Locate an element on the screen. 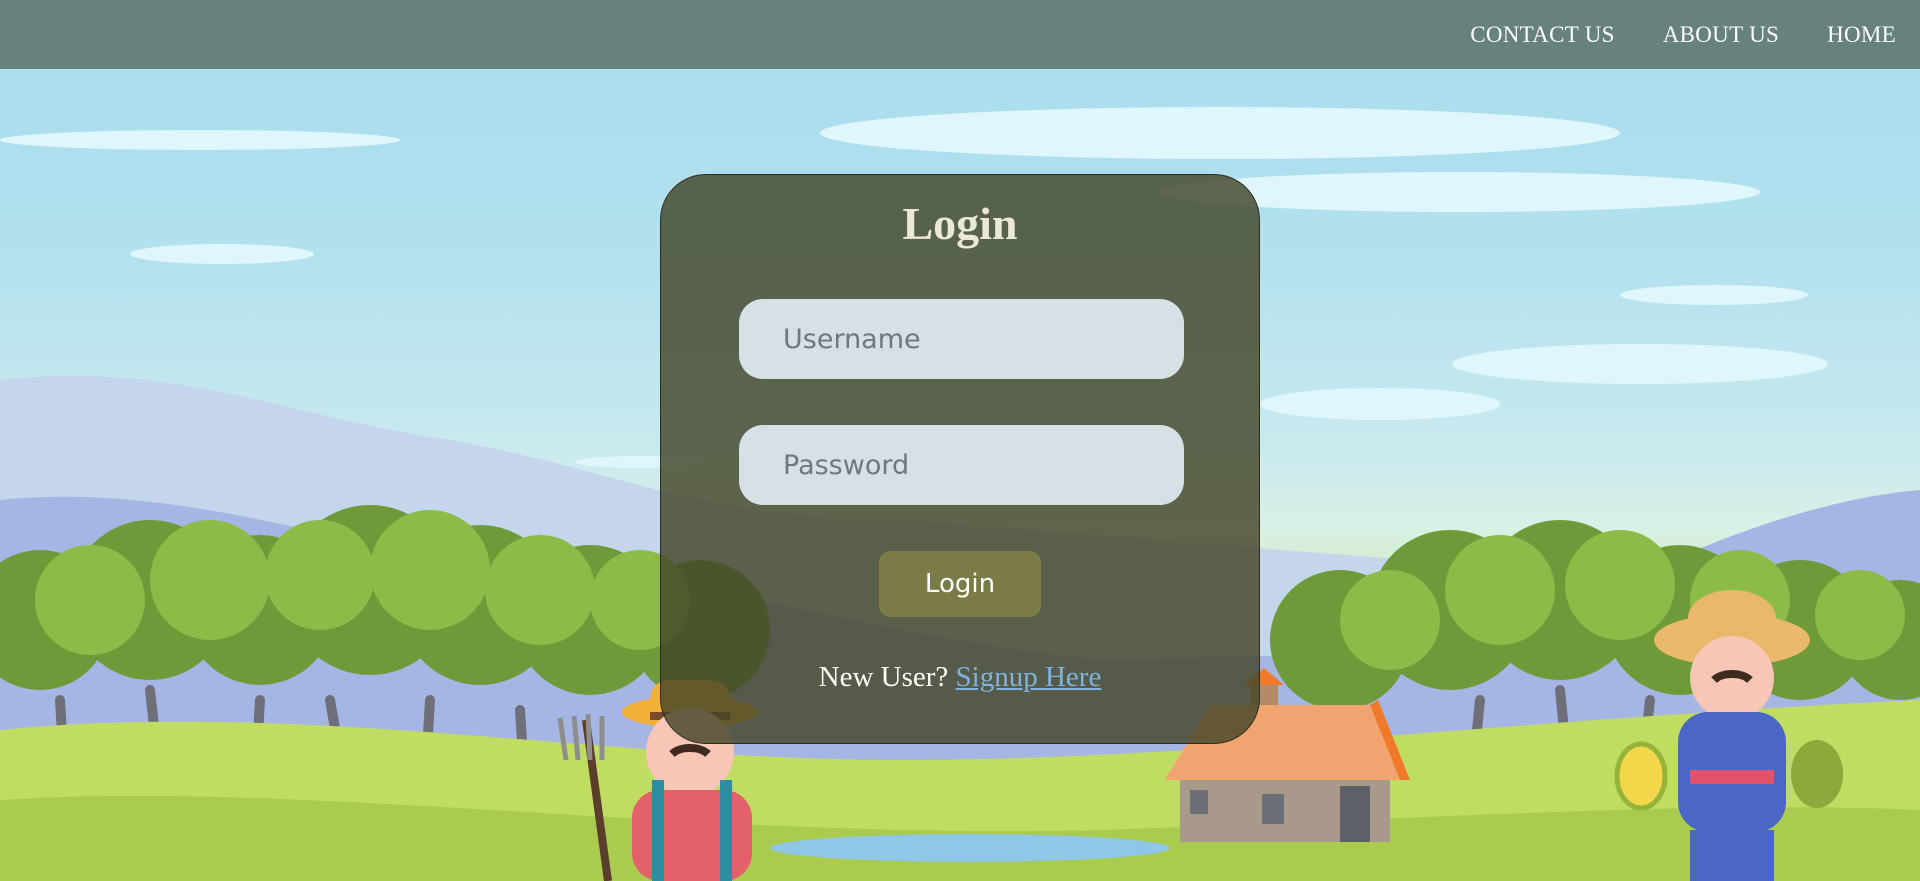 This screenshot has width=1920, height=881. main-nav: CONTACT US ABOUT US HOME is located at coordinates (1683, 34).